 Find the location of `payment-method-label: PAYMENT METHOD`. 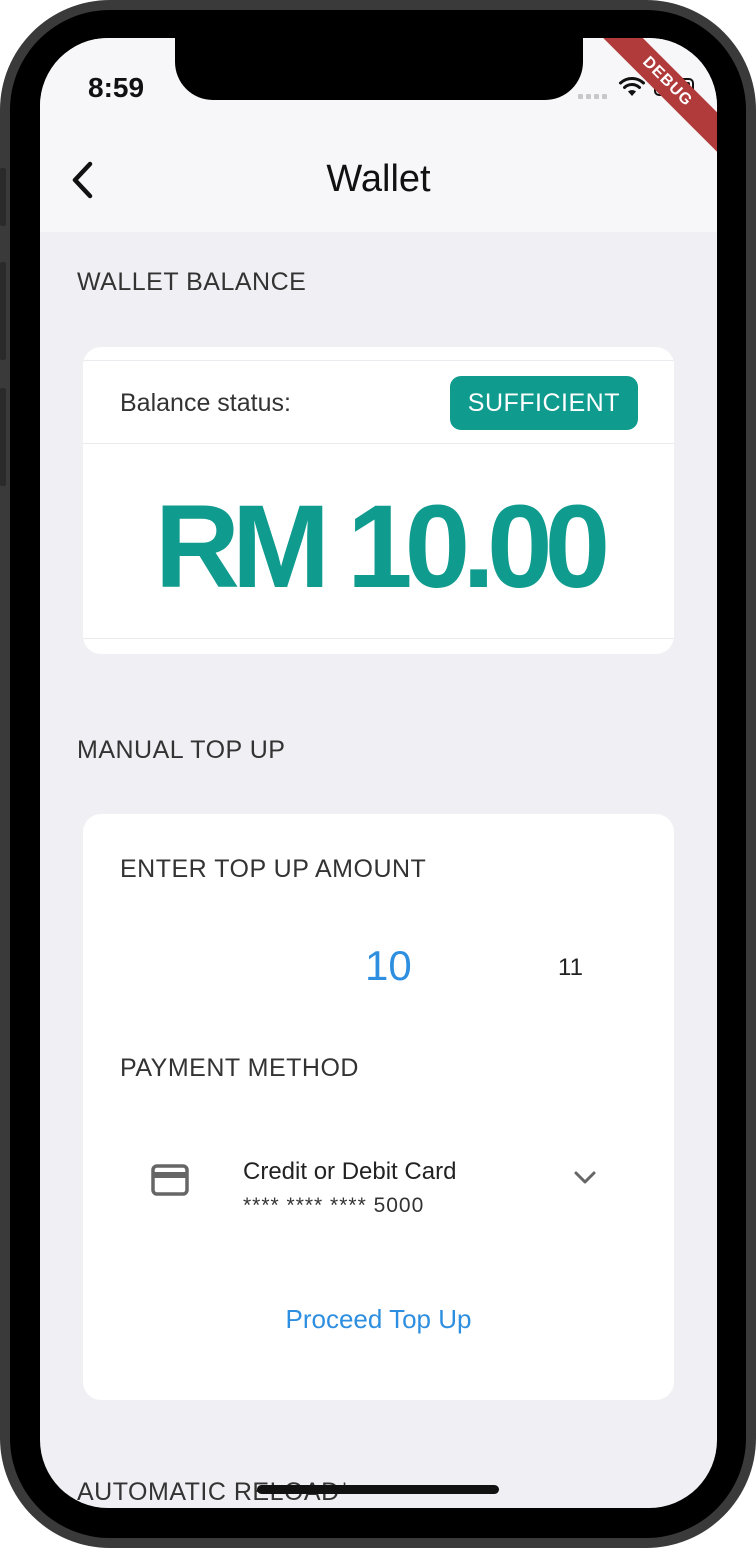

payment-method-label: PAYMENT METHOD is located at coordinates (239, 1068).